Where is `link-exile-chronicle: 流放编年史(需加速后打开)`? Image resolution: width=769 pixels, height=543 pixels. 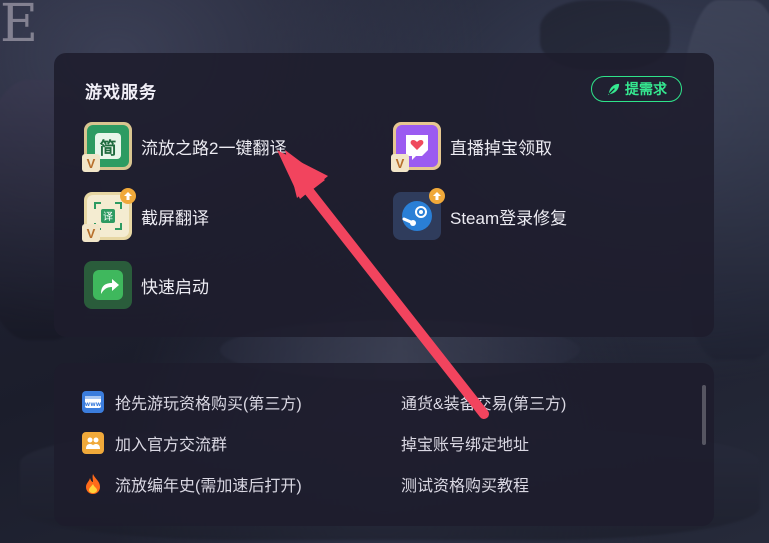 link-exile-chronicle: 流放编年史(需加速后打开) is located at coordinates (192, 484).